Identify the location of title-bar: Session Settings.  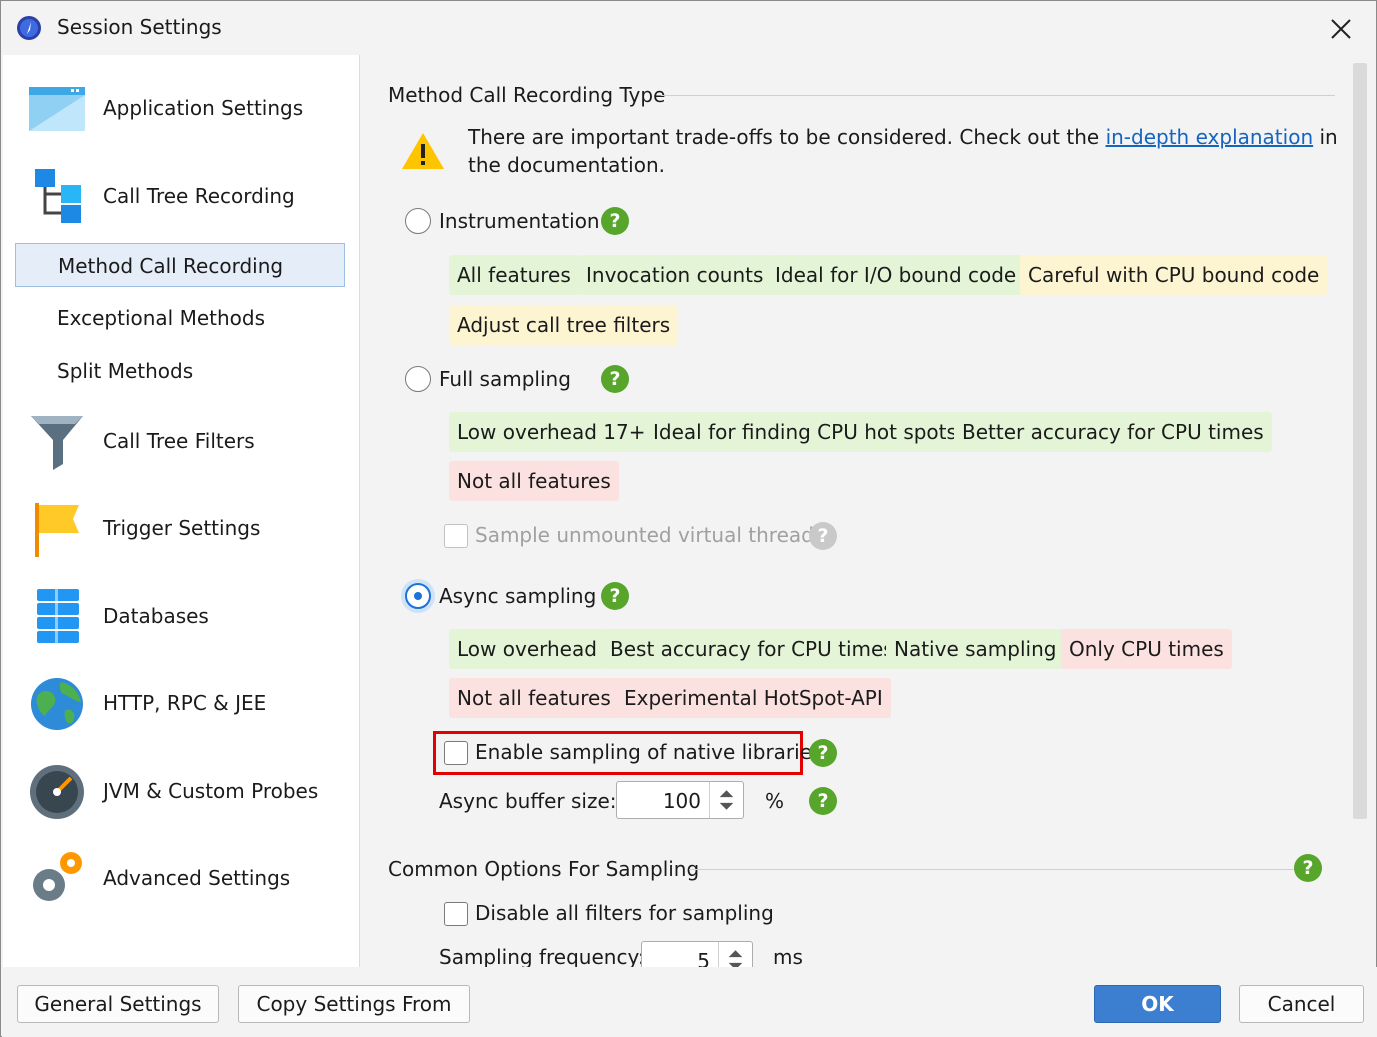
(688, 28).